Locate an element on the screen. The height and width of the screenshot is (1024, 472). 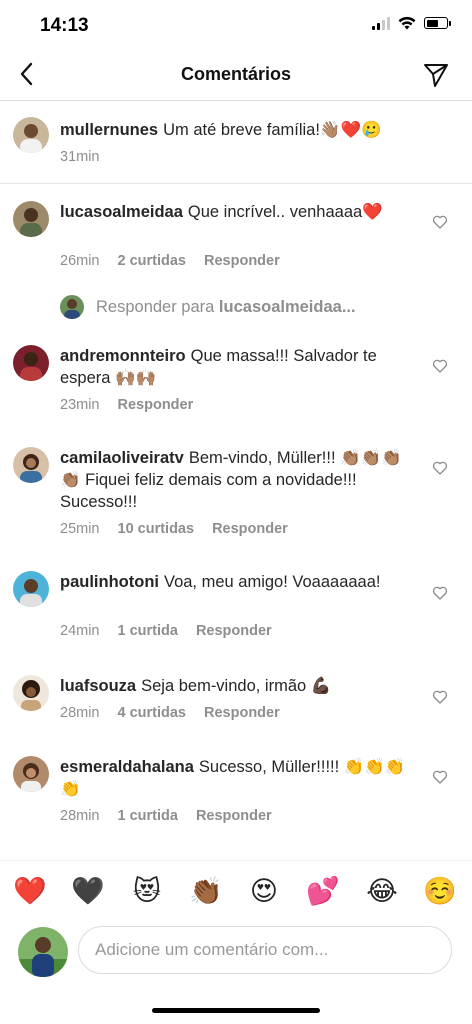
comment-username: luafsouza is located at coordinates (98, 686).